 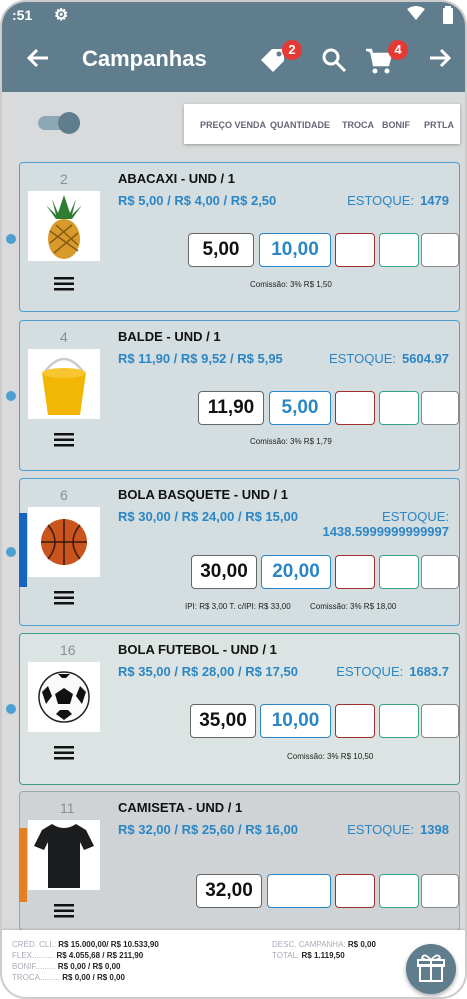 What do you see at coordinates (223, 721) in the screenshot?
I see `price-input: 35,00` at bounding box center [223, 721].